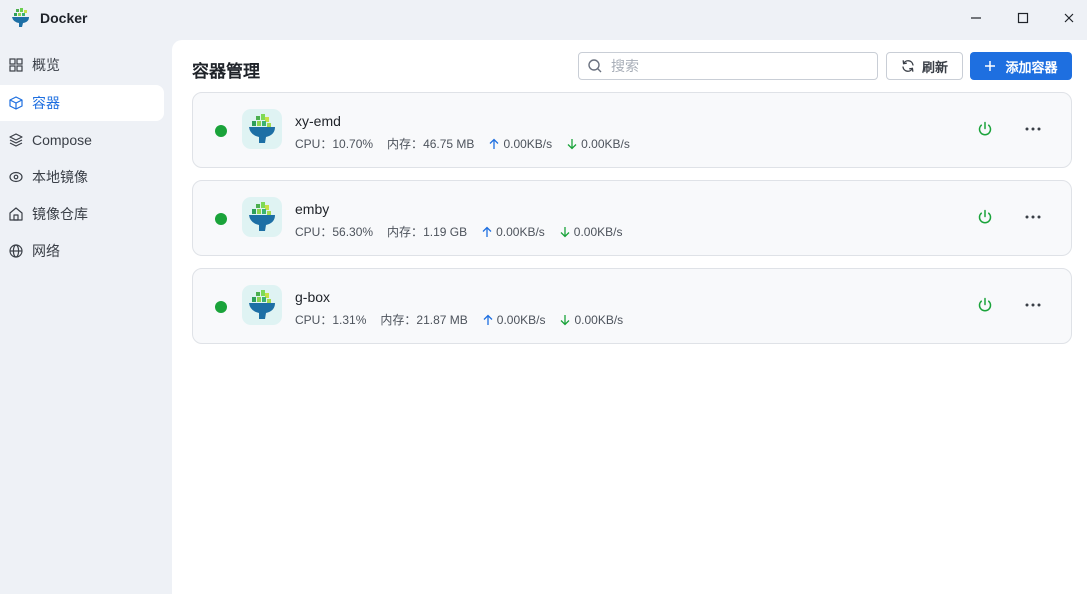 This screenshot has width=1087, height=594. I want to click on minimize-button, so click(976, 18).